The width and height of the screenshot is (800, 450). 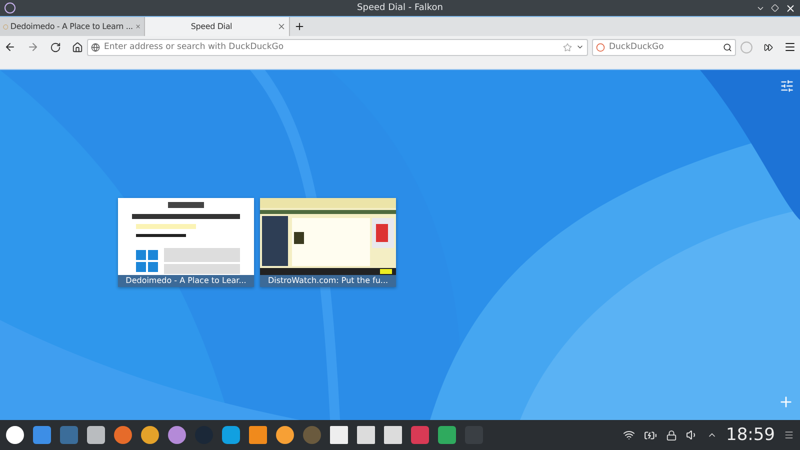 I want to click on panel-menu-icon, so click(x=789, y=435).